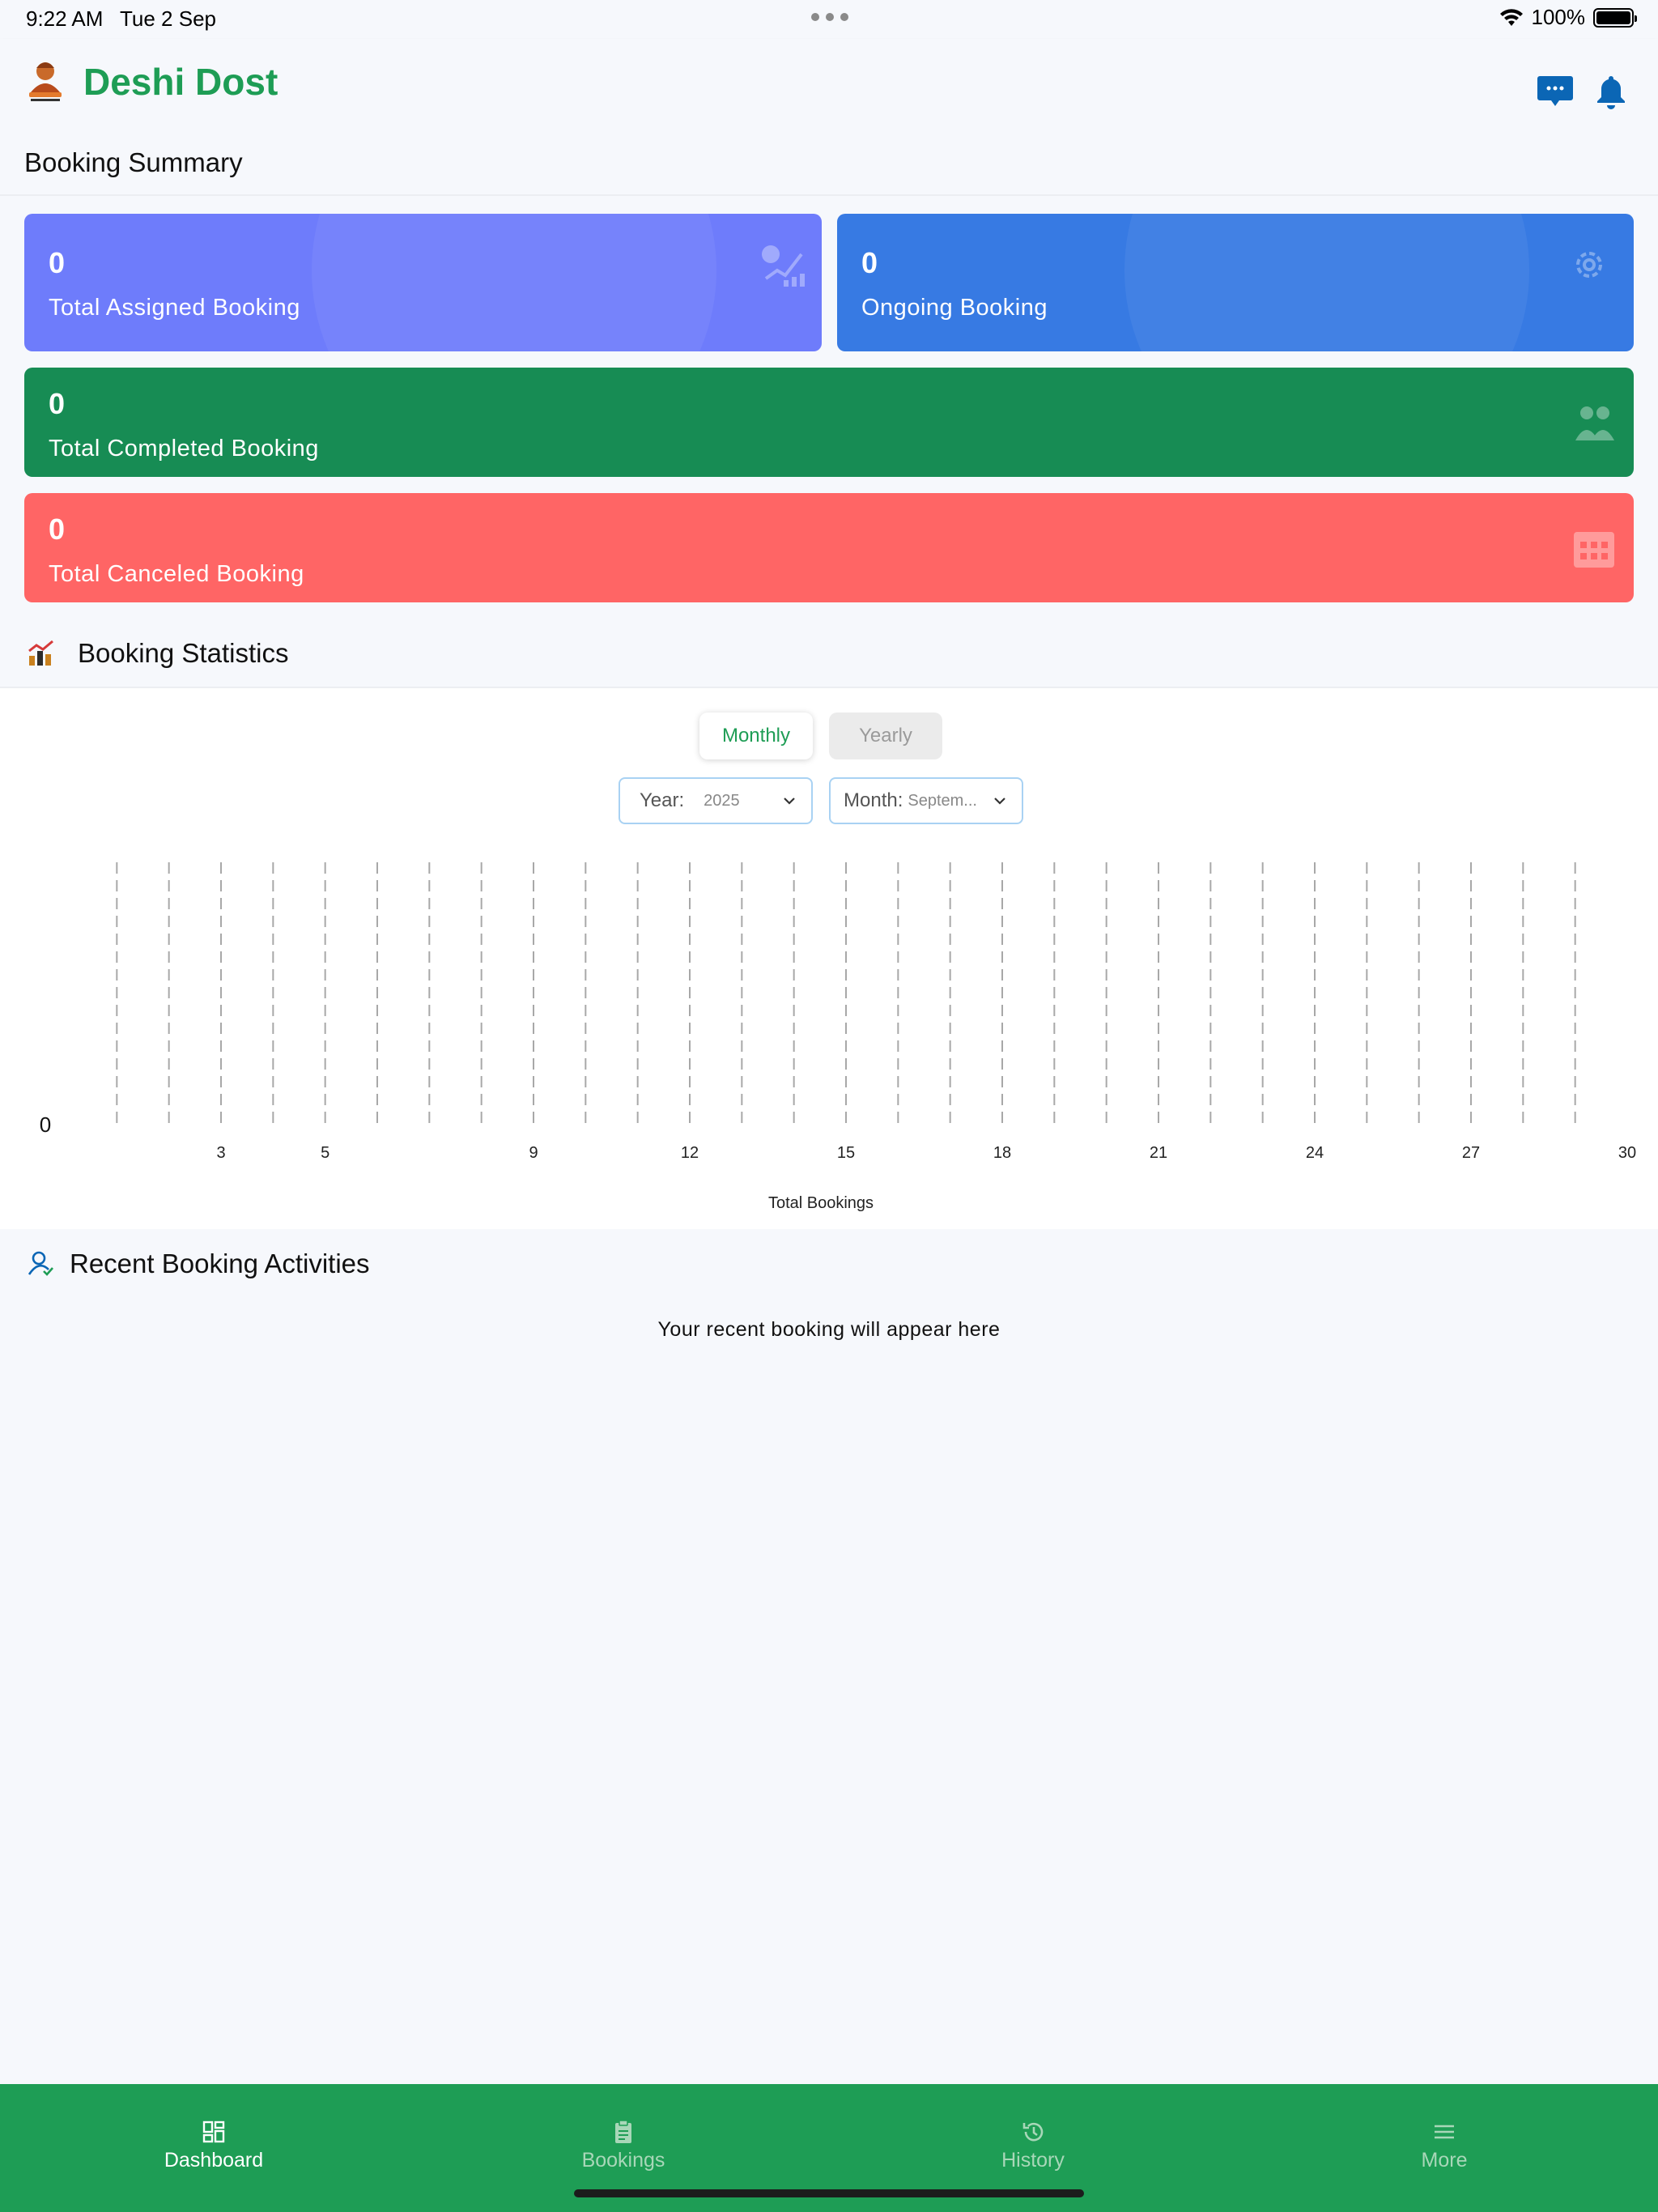 This screenshot has width=1658, height=2212. I want to click on clipboard-icon, so click(623, 2132).